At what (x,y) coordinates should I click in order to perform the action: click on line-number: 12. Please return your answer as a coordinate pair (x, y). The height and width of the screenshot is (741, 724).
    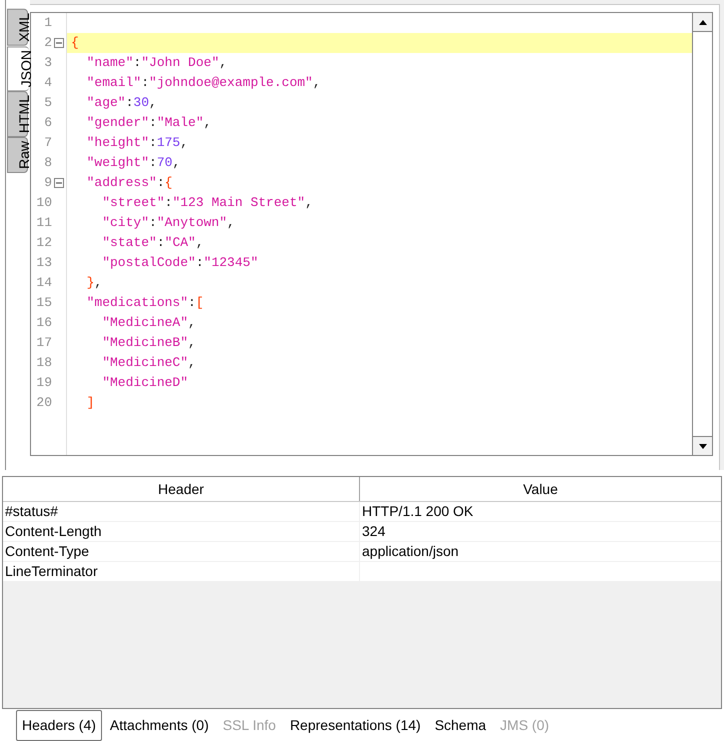
    Looking at the image, I should click on (44, 243).